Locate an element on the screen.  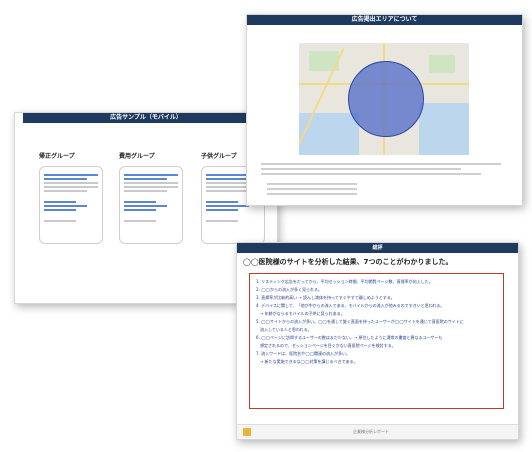
finding-line: 3. 直帰率が比較的高い → 読んし満体を持ってすぐやすて離しめようとする。 is located at coordinates (325, 297).